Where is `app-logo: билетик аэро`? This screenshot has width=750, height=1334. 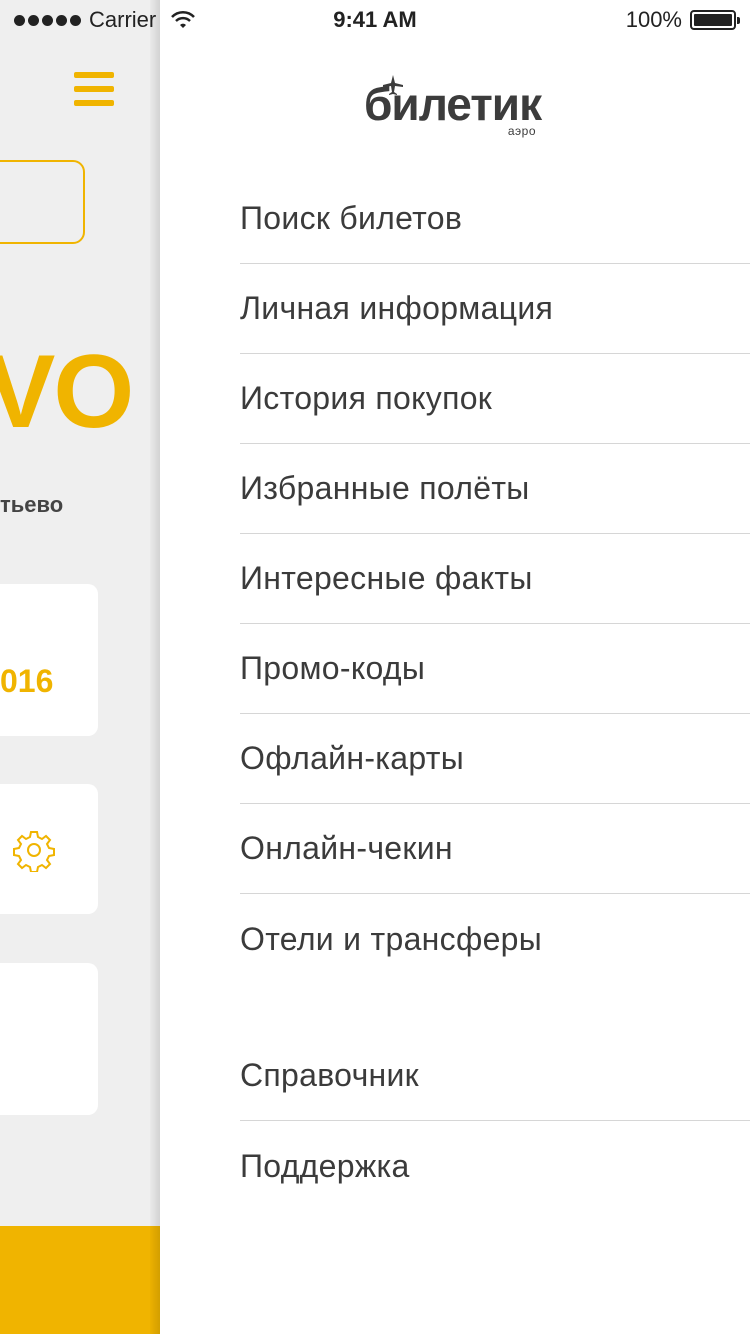 app-logo: билетик аэро is located at coordinates (454, 107).